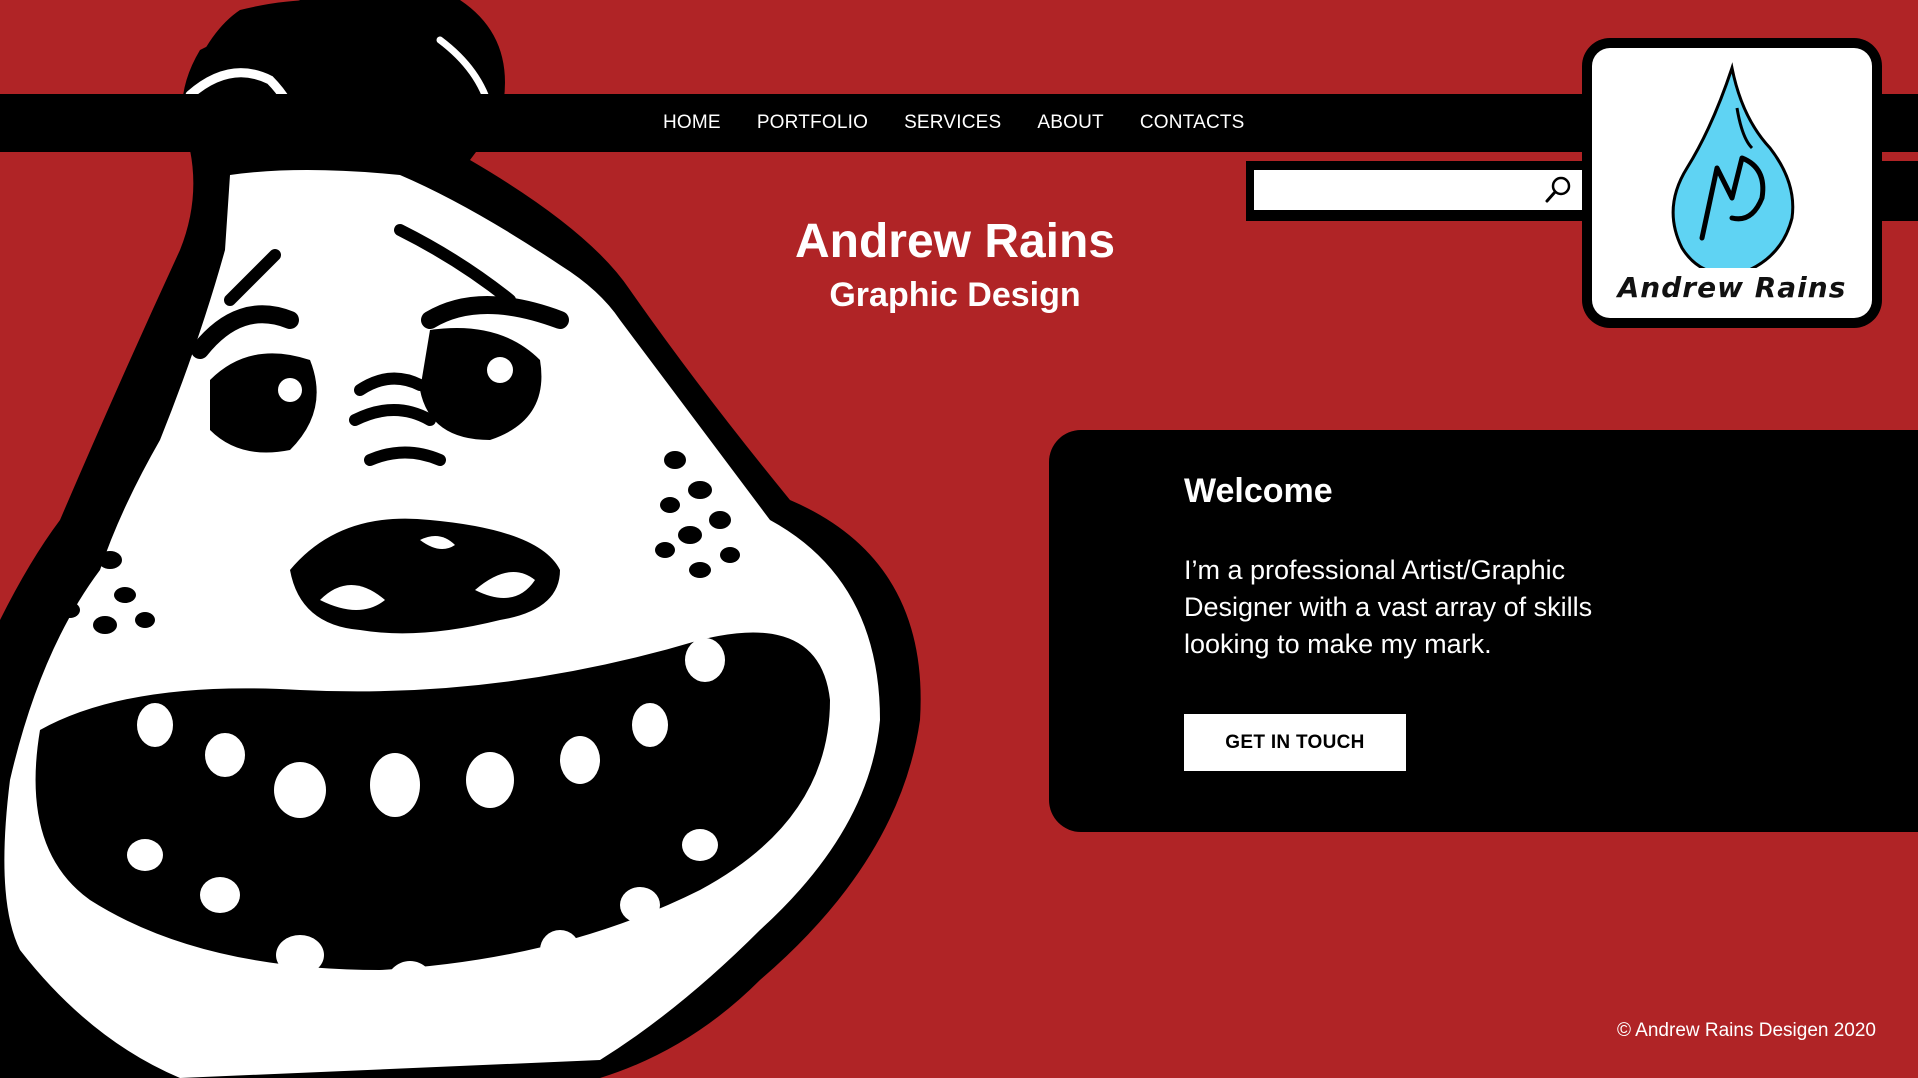 The height and width of the screenshot is (1078, 1918). I want to click on nav-item-contacts: CONTACTS, so click(1192, 123).